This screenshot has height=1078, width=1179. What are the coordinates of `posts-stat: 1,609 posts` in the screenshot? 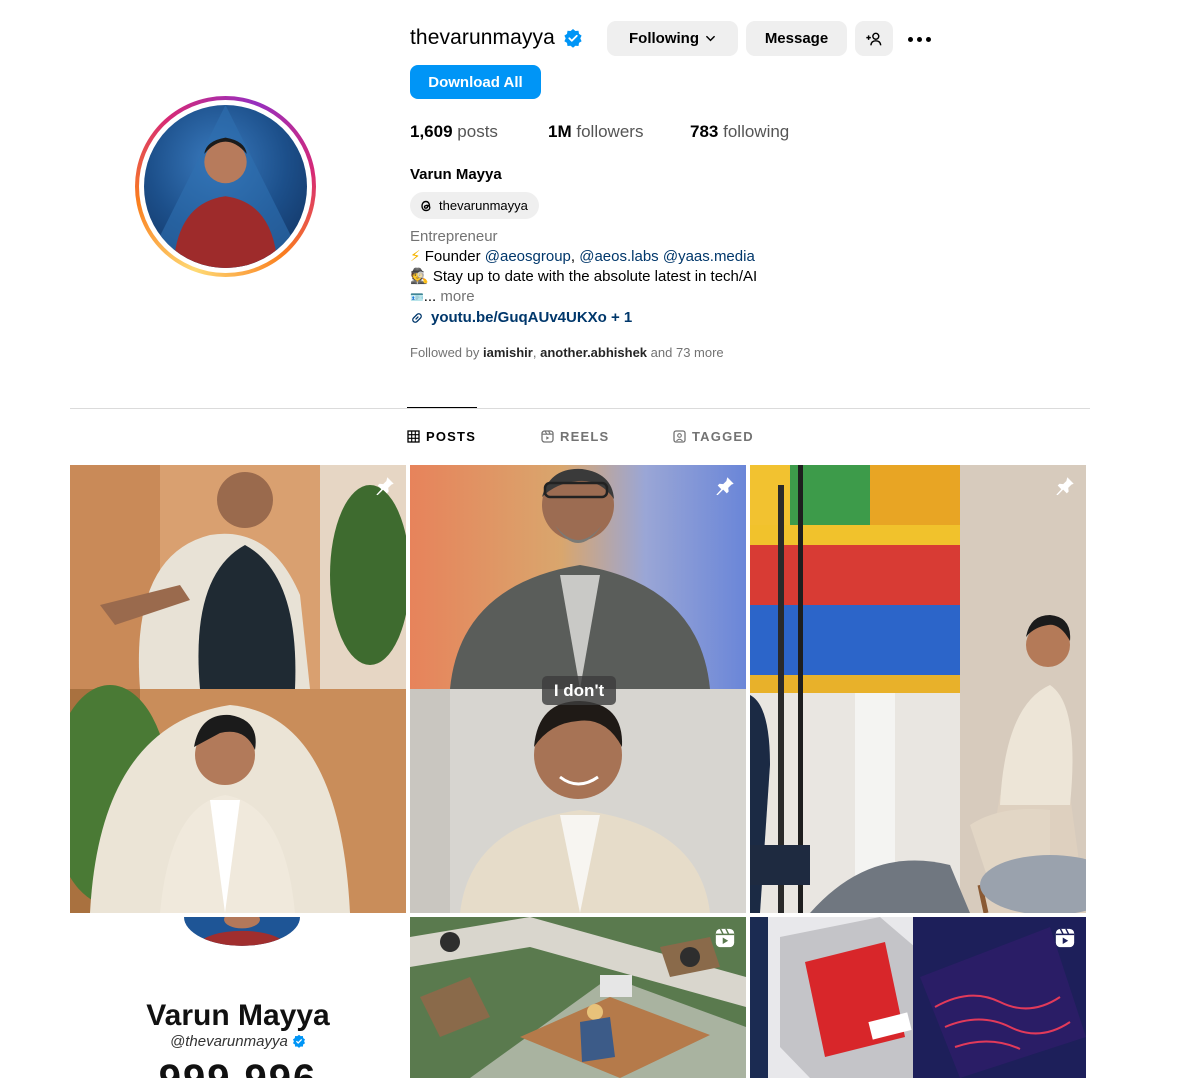 It's located at (454, 132).